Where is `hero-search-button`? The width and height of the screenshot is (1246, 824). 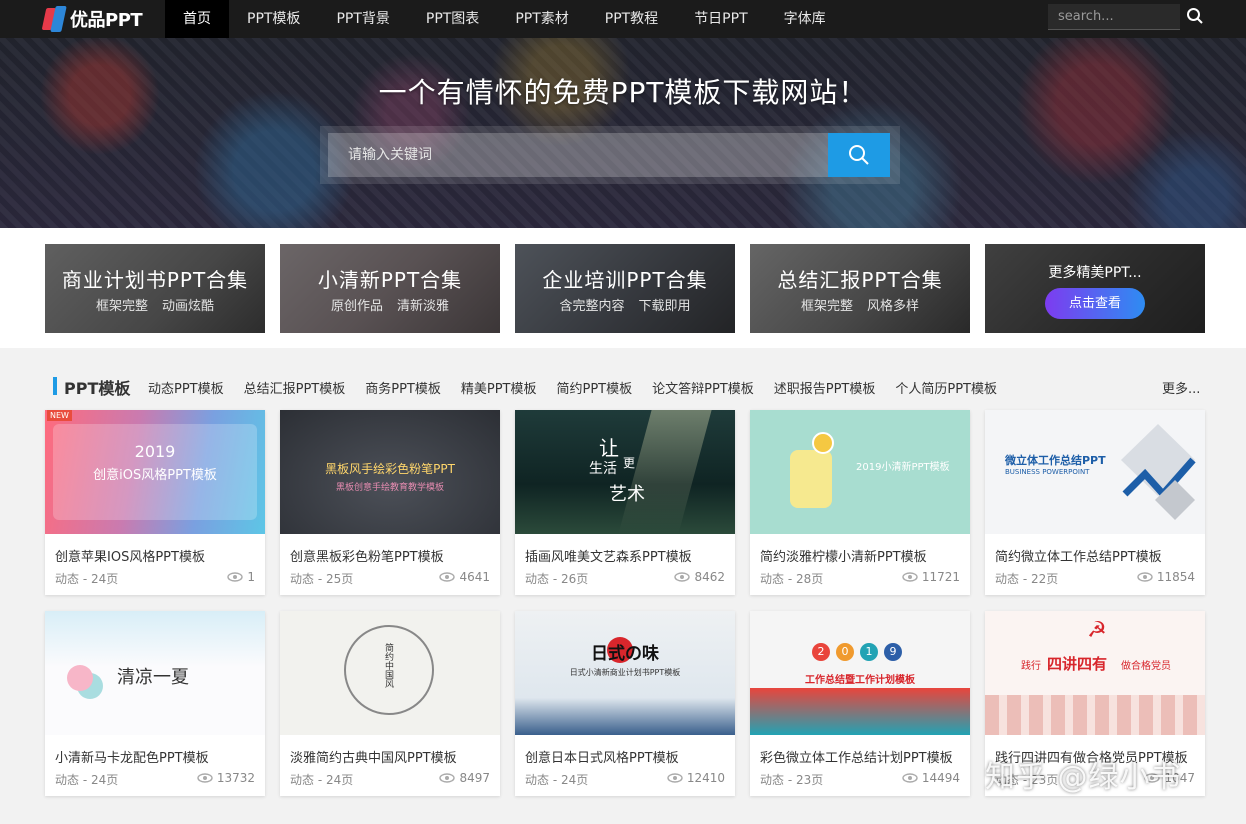 hero-search-button is located at coordinates (859, 155).